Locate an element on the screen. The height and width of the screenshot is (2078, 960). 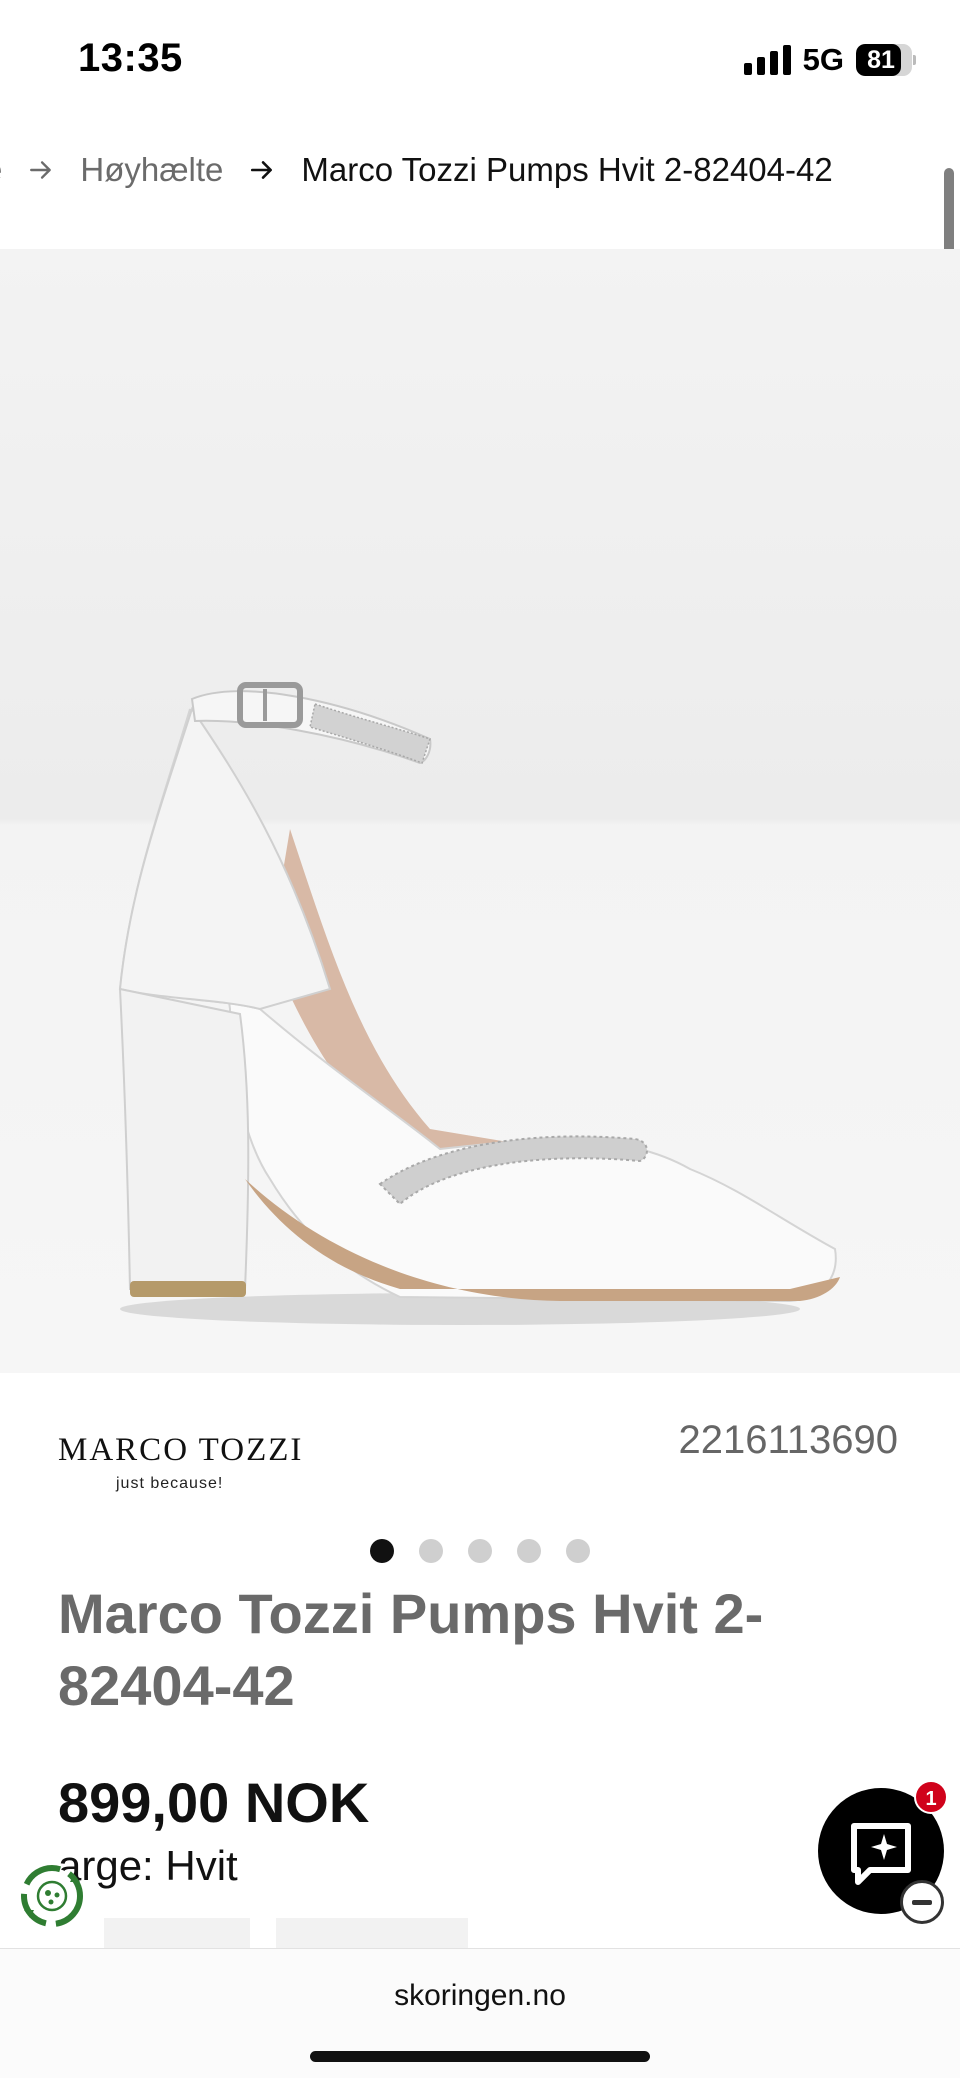
gallery-pagination is located at coordinates (480, 1551).